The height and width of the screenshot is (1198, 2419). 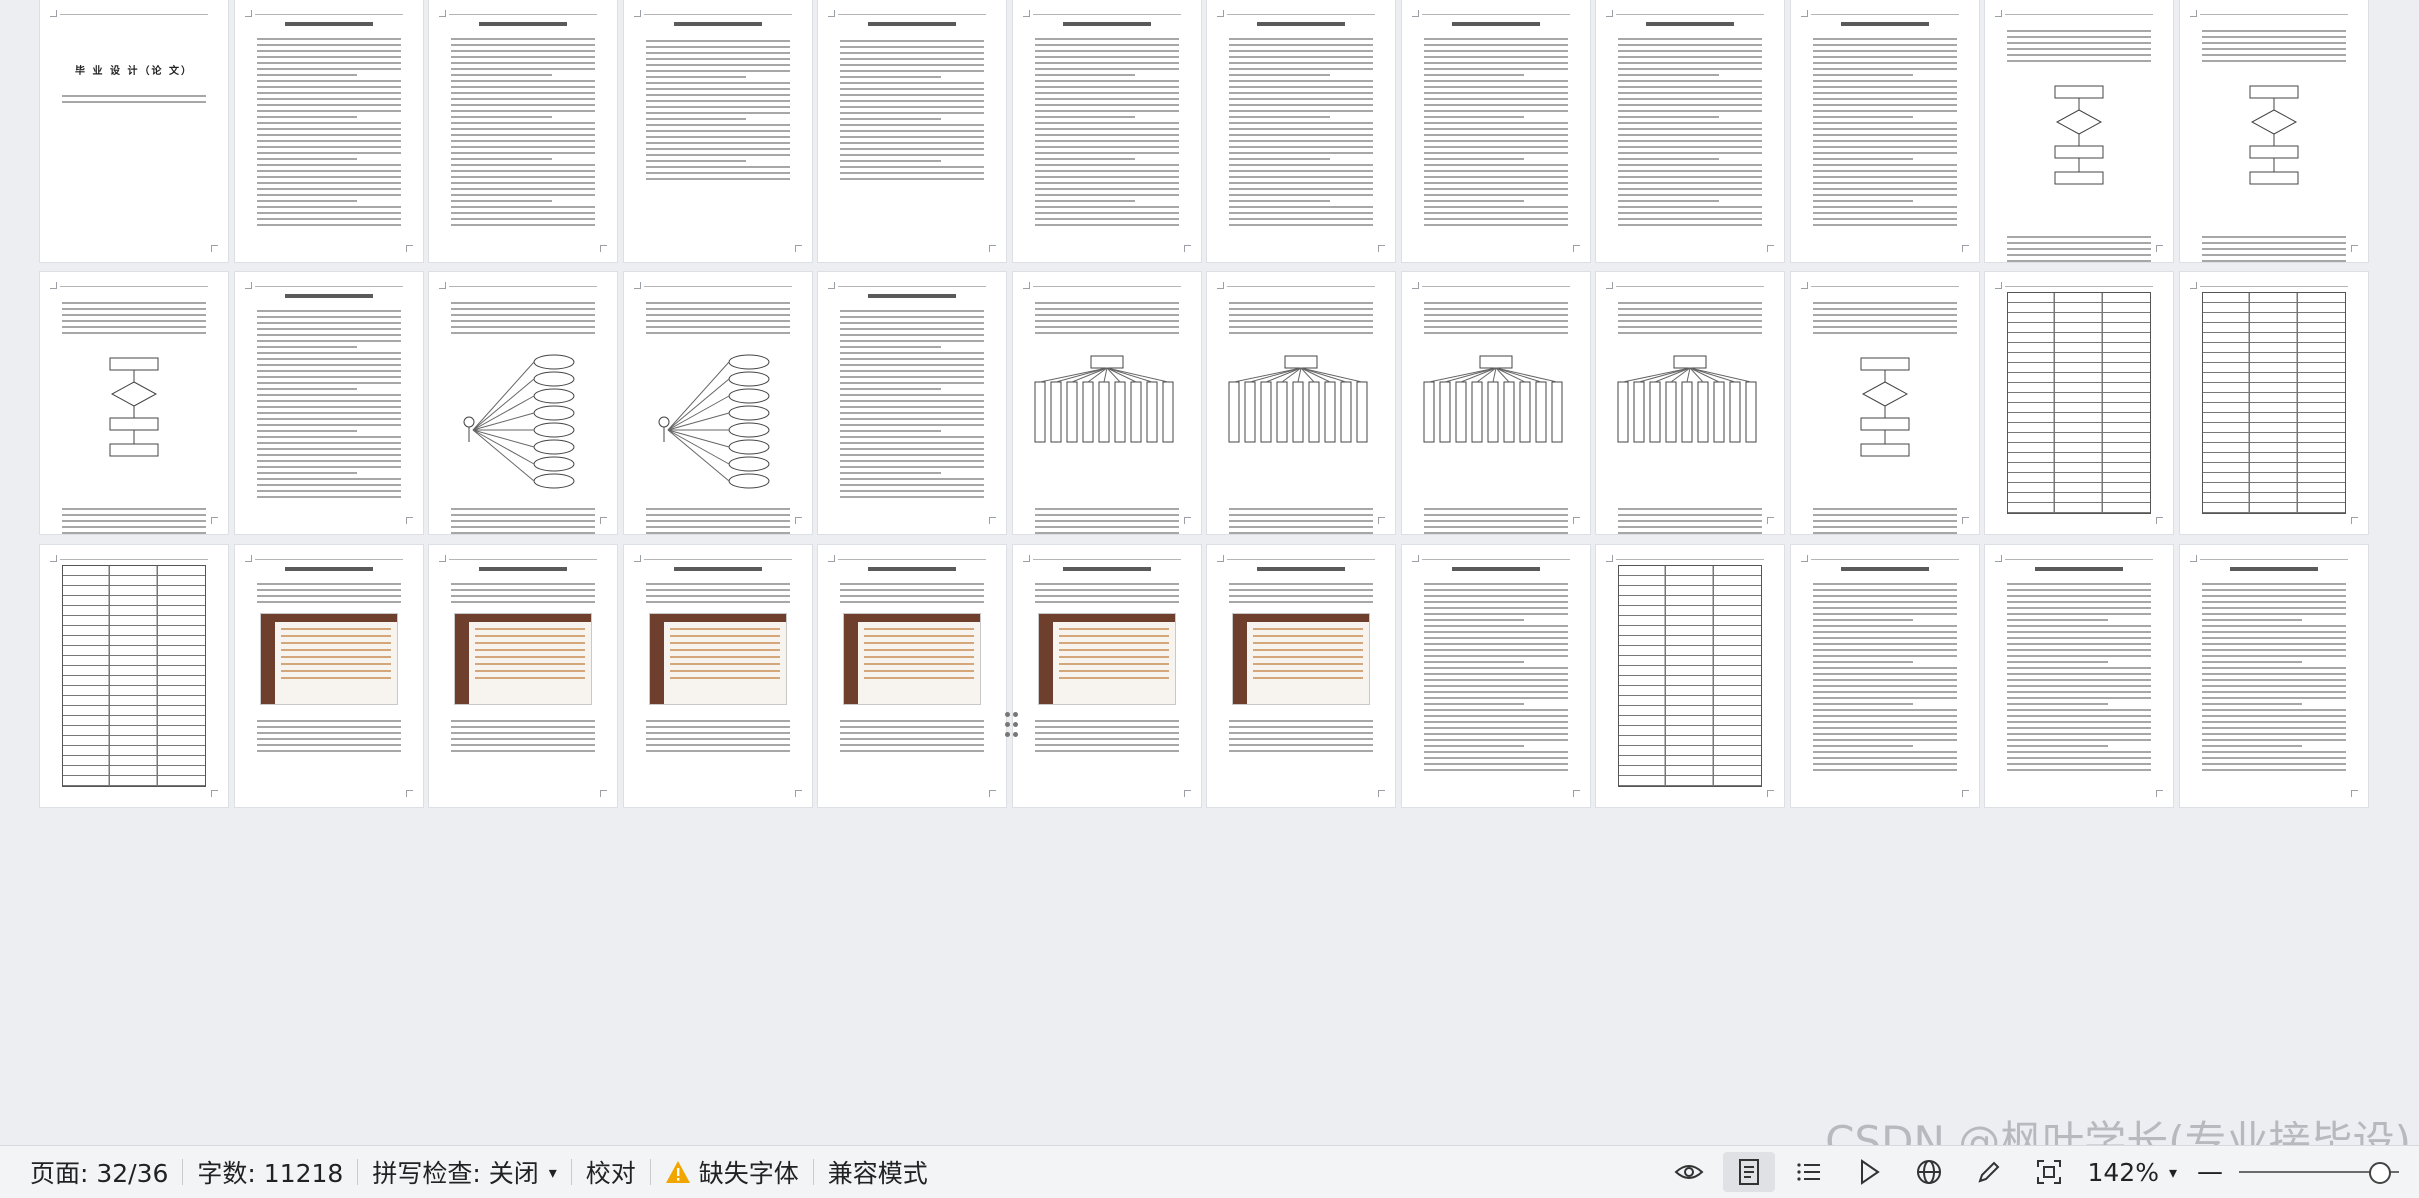 What do you see at coordinates (1929, 1172) in the screenshot?
I see `globe-icon` at bounding box center [1929, 1172].